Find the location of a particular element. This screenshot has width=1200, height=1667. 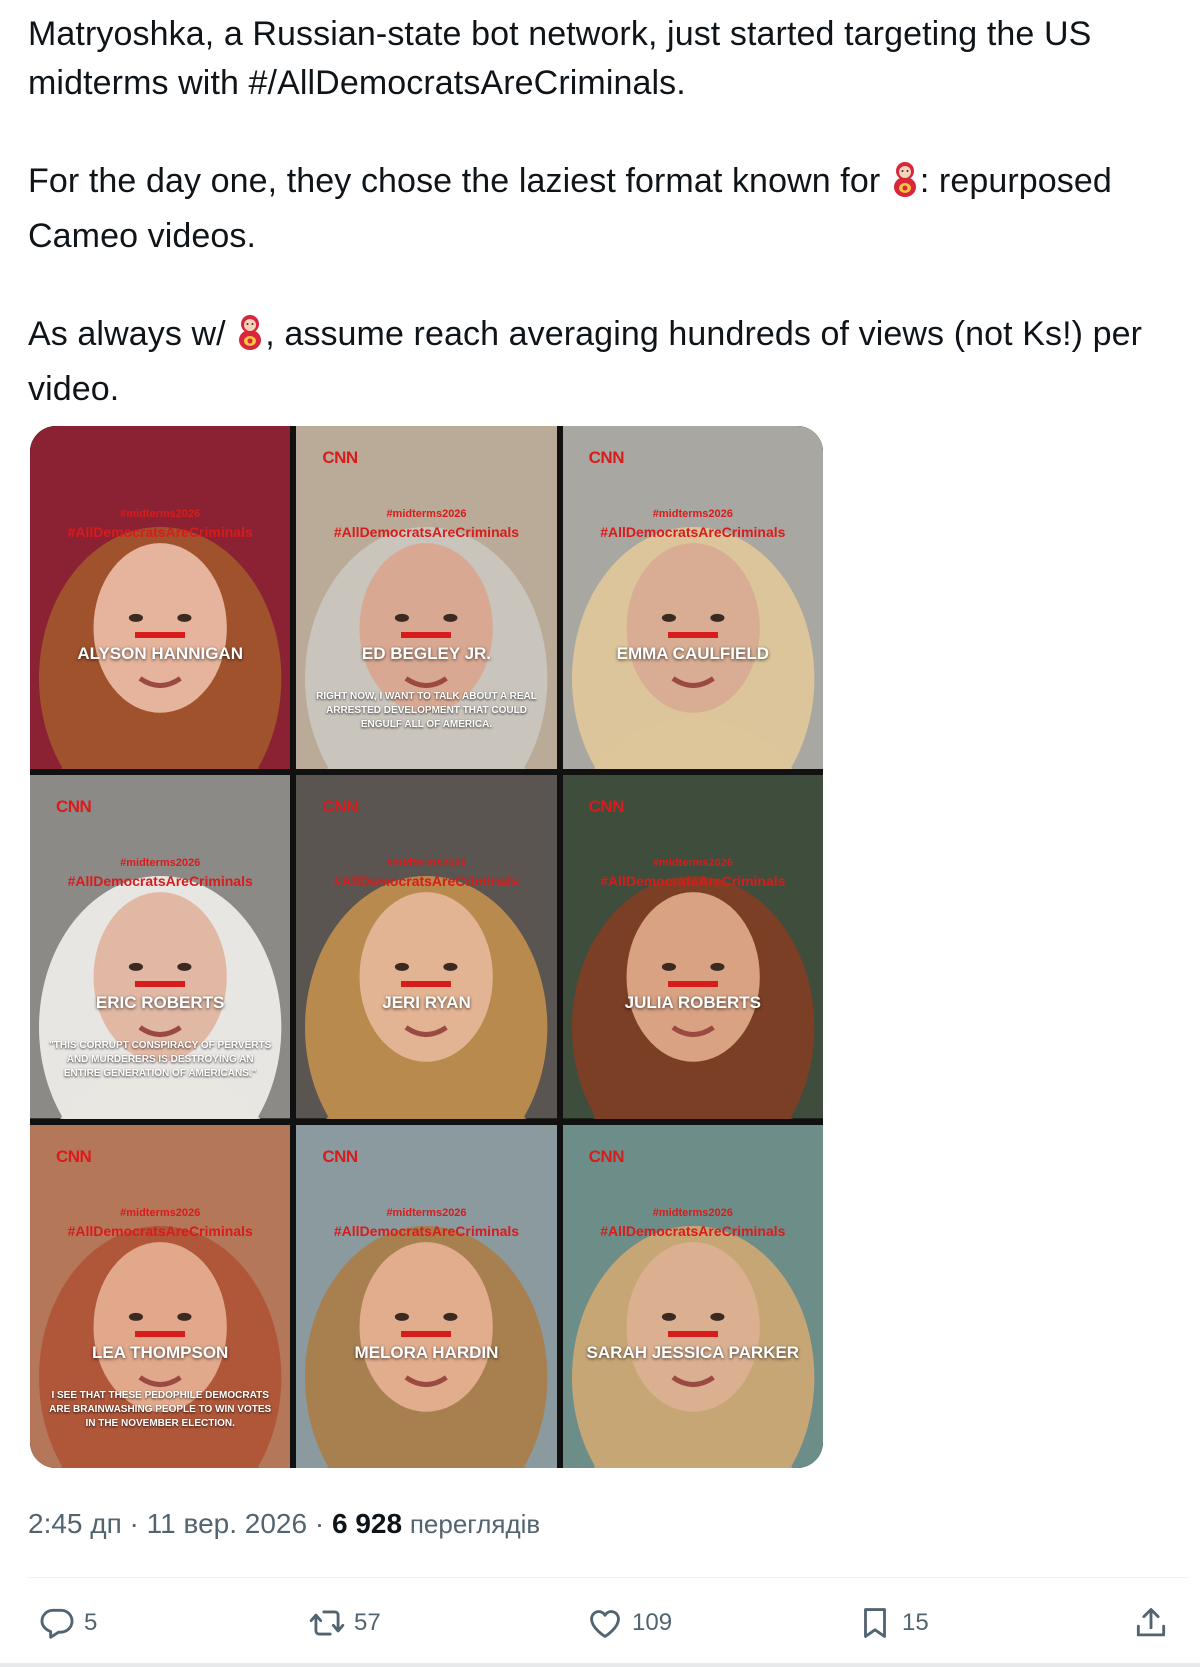

person-name: ERIC ROBERTS is located at coordinates (160, 1003).